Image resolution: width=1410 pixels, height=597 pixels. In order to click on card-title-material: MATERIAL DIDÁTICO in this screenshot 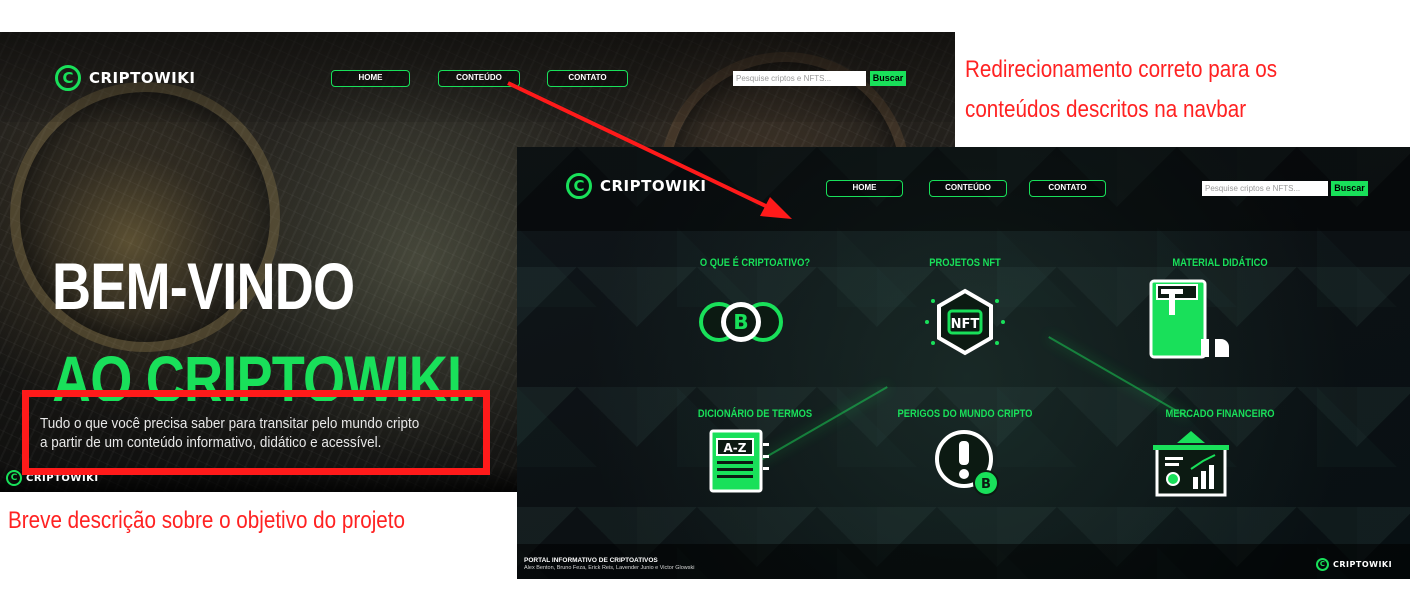, I will do `click(1220, 263)`.